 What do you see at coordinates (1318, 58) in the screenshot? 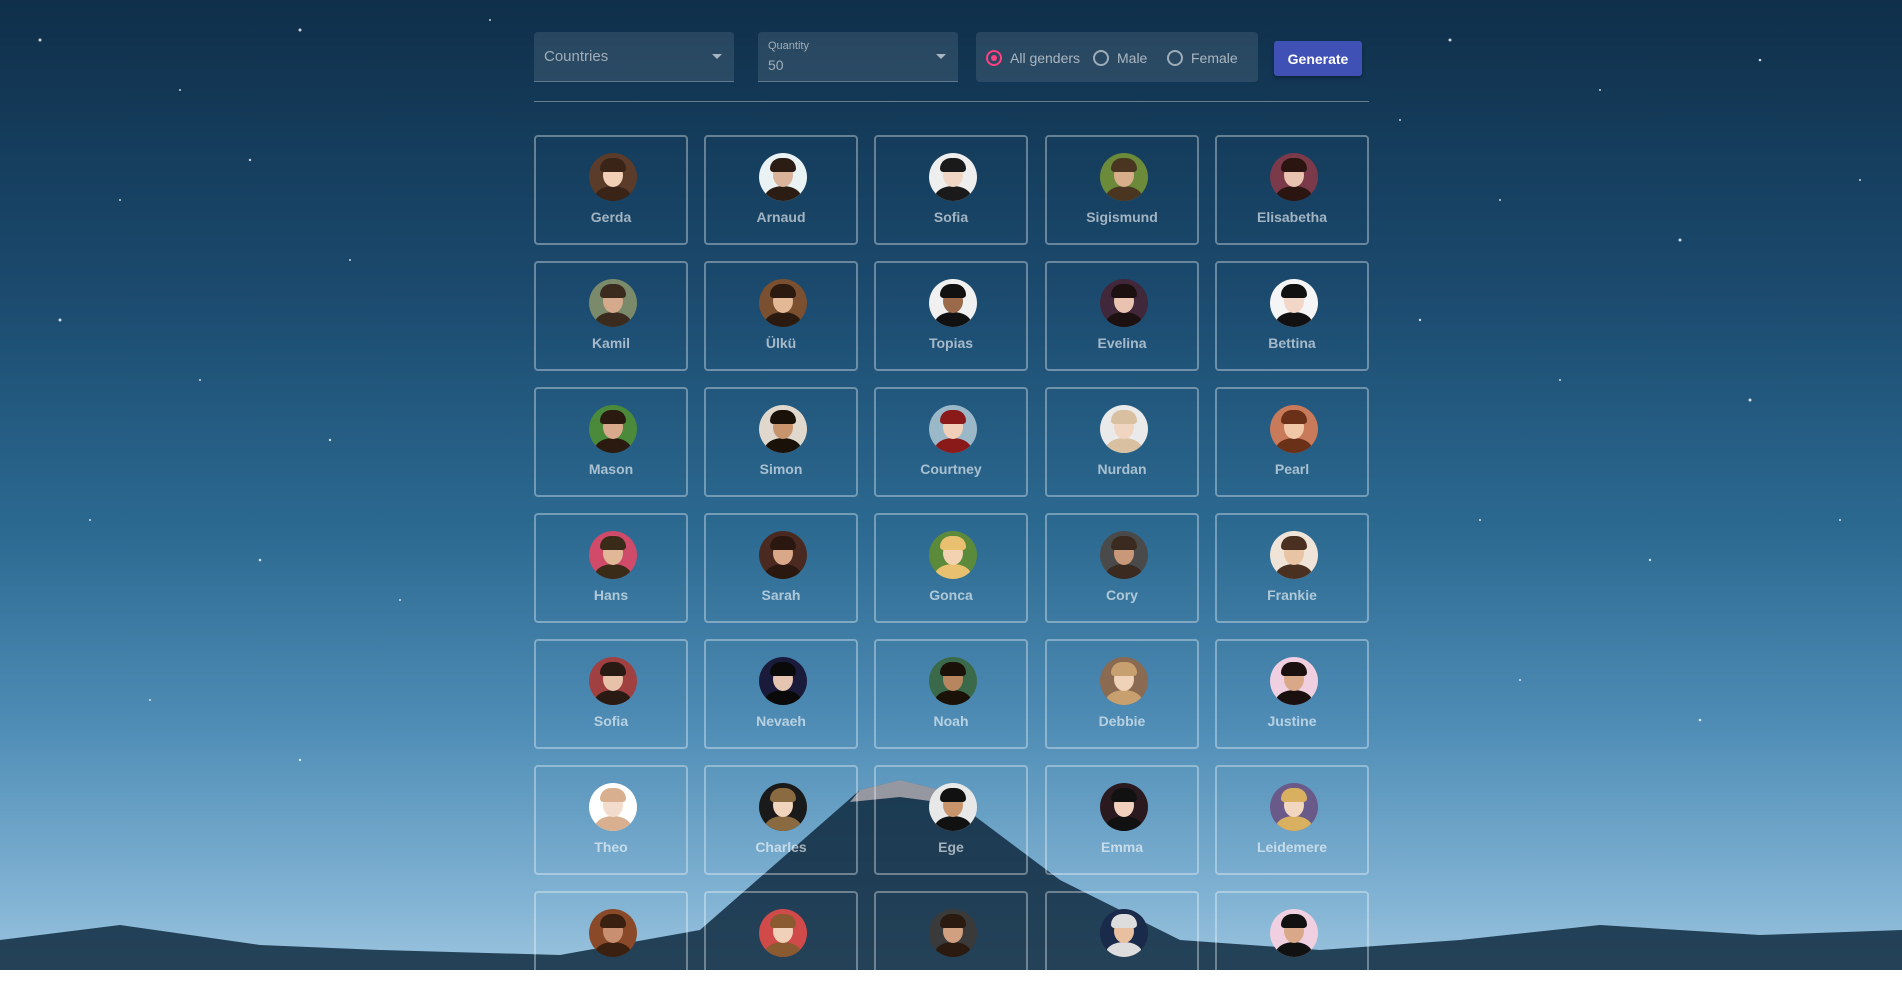
I see `generate-button: Generate` at bounding box center [1318, 58].